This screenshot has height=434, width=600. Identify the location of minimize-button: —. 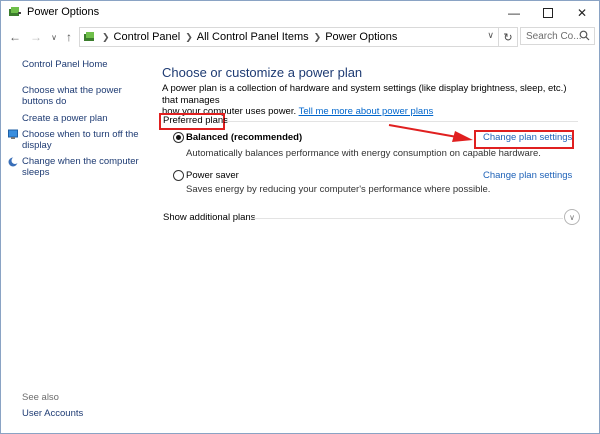
(514, 13).